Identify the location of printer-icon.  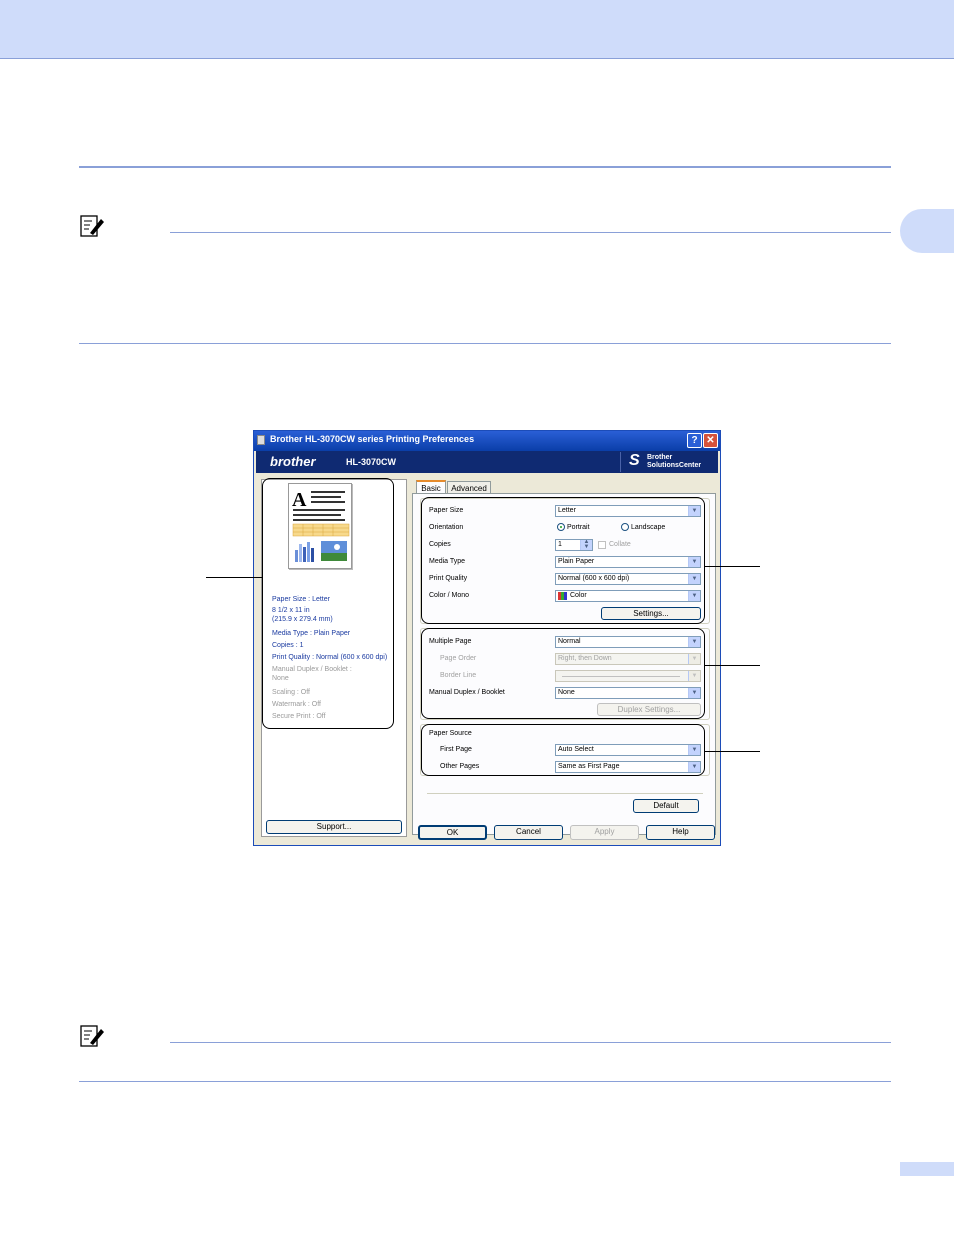
(261, 440).